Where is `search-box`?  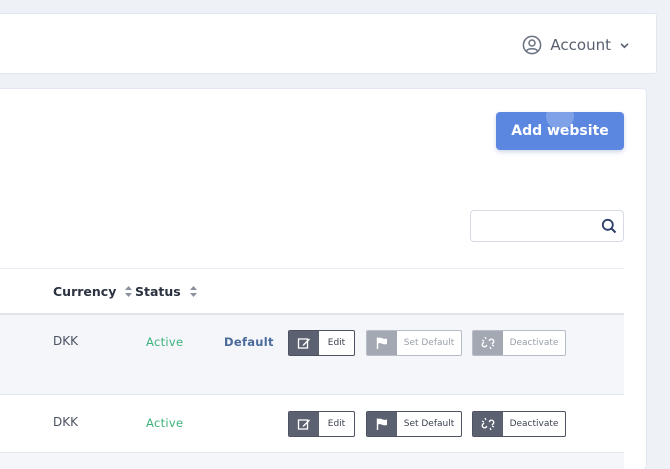
search-box is located at coordinates (547, 226).